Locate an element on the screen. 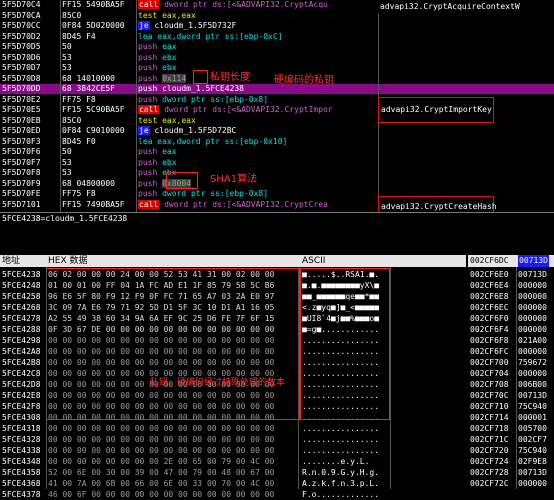 Image resolution: width=554 pixels, height=500 pixels. stack-value: 75C940 is located at coordinates (532, 450).